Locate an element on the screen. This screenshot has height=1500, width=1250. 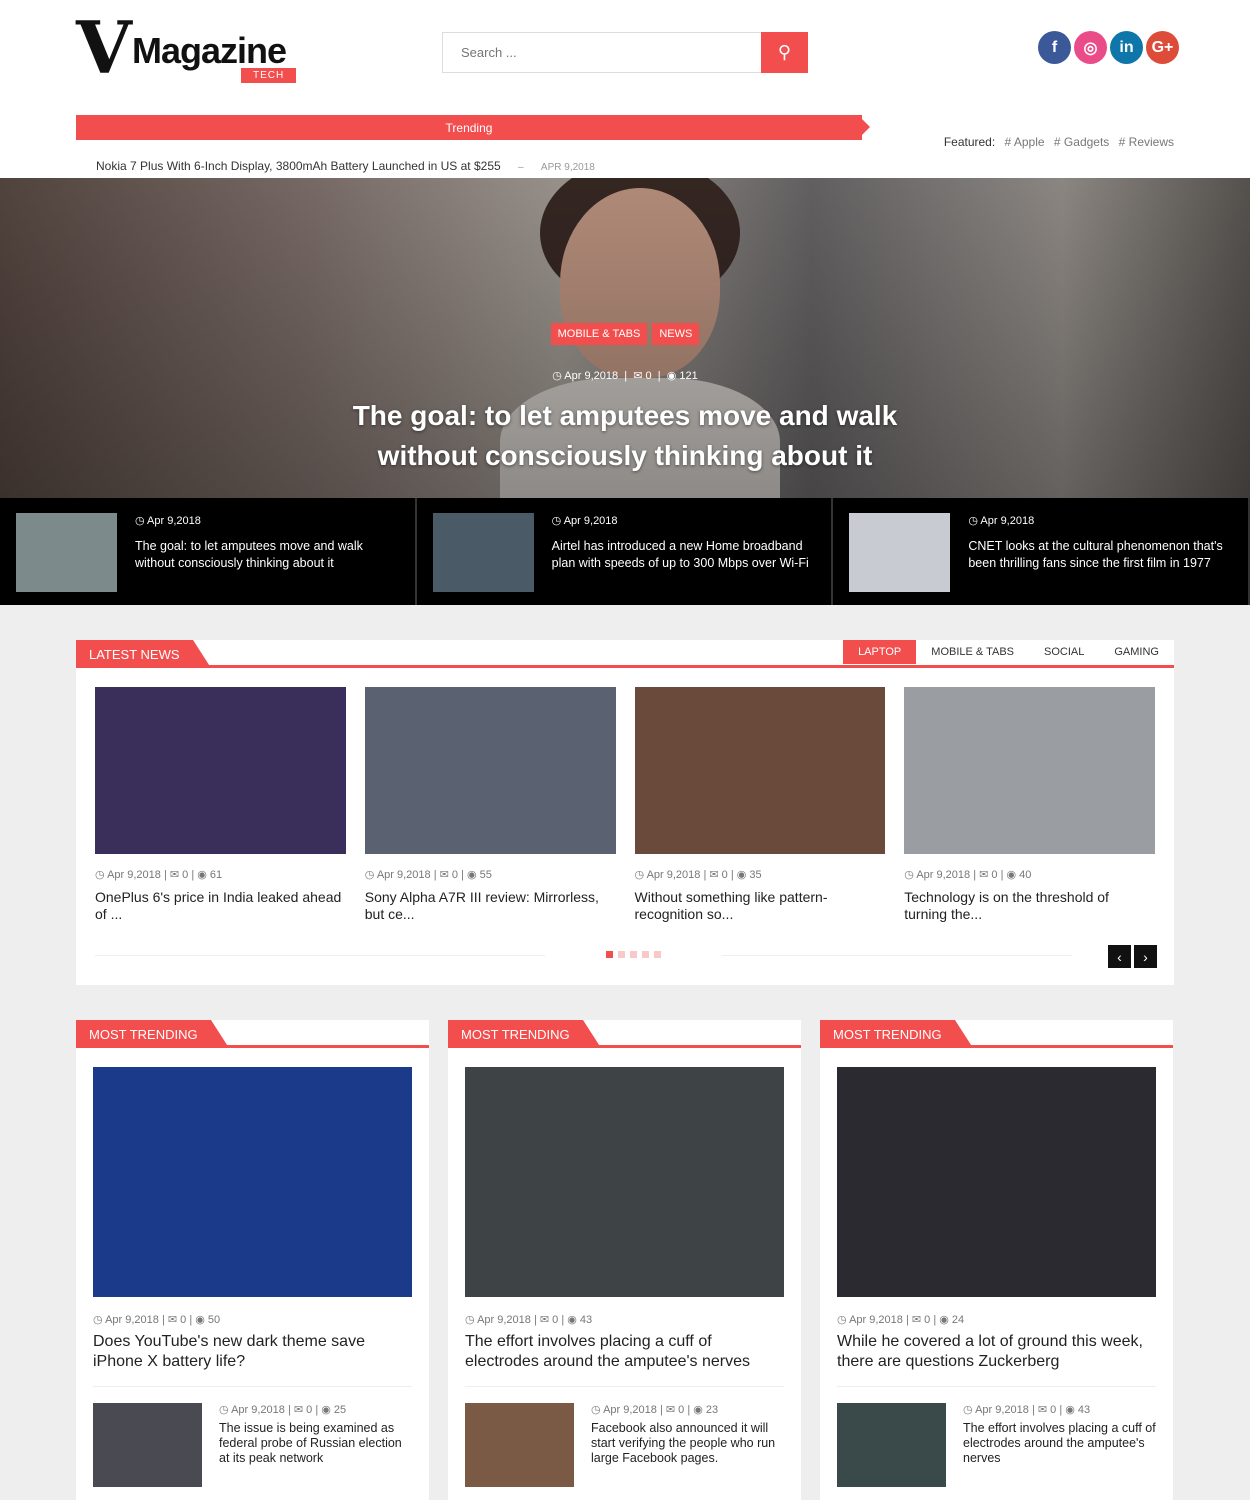
tab-social: SOCIAL is located at coordinates (1064, 652).